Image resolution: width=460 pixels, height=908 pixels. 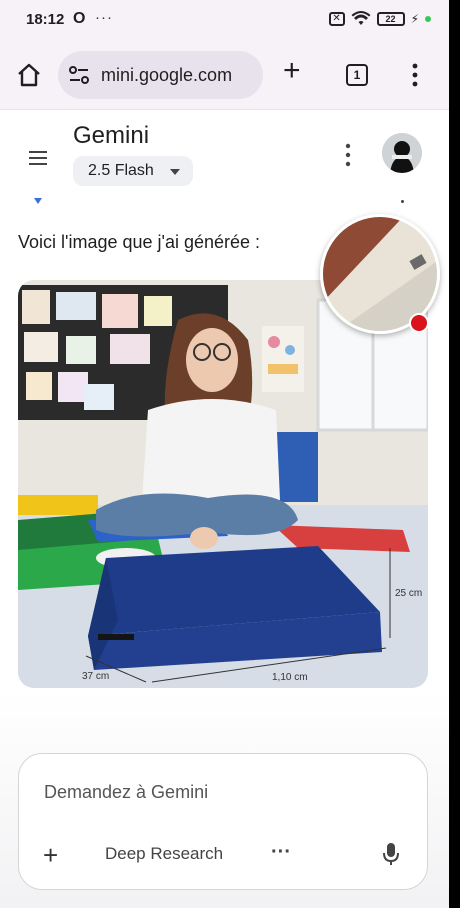 What do you see at coordinates (111, 135) in the screenshot?
I see `gemini-title: Gemini` at bounding box center [111, 135].